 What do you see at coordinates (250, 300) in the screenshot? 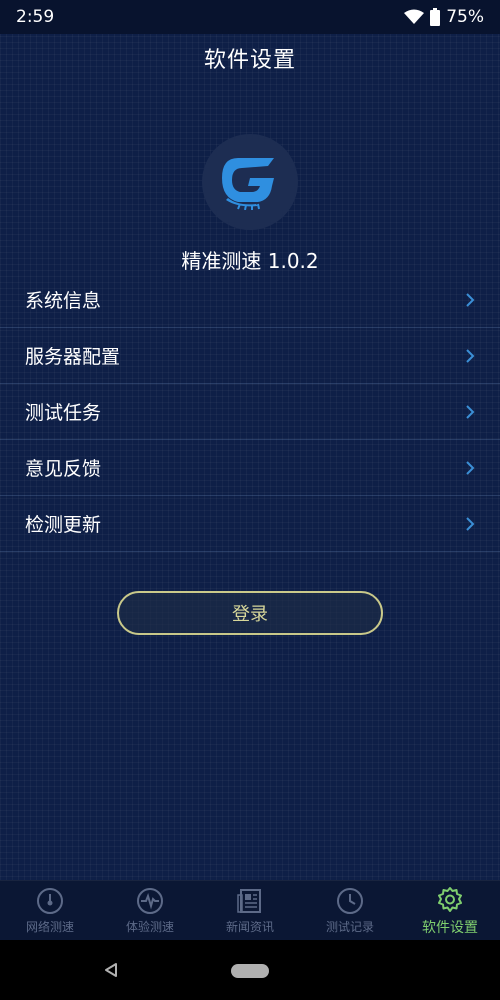
I see `menu-item-system-info: 系统信息` at bounding box center [250, 300].